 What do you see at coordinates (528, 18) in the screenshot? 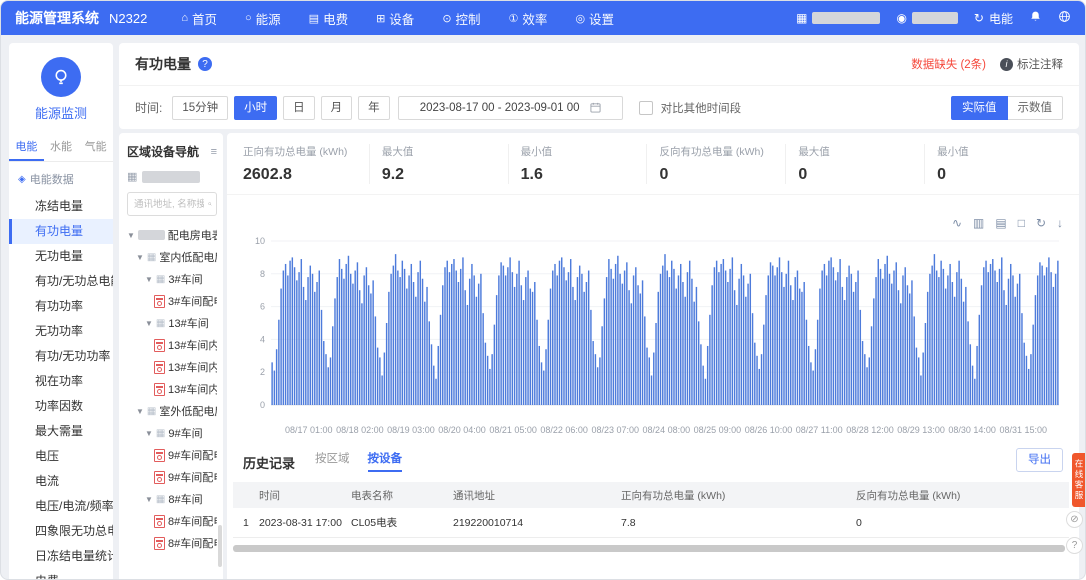
I see `nav-item-efficiency: ① 效率` at bounding box center [528, 18].